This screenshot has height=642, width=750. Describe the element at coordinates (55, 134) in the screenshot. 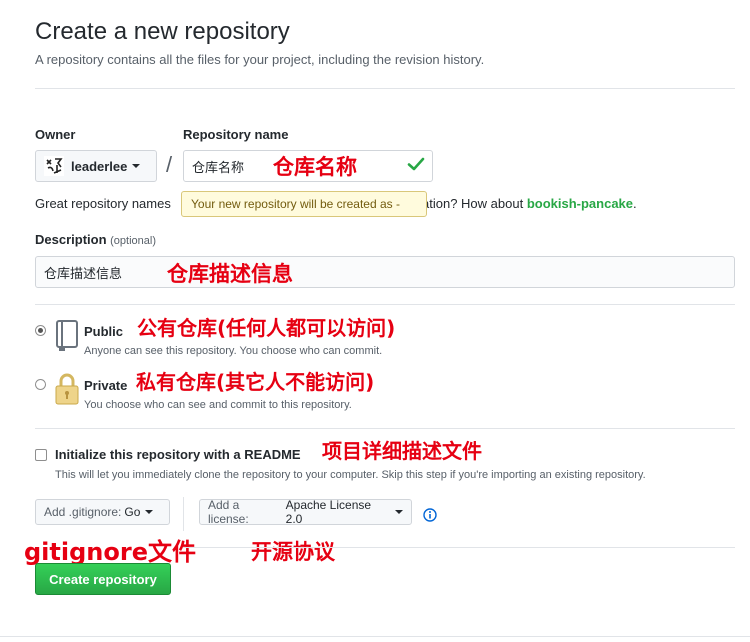

I see `owner-label: Owner` at that location.